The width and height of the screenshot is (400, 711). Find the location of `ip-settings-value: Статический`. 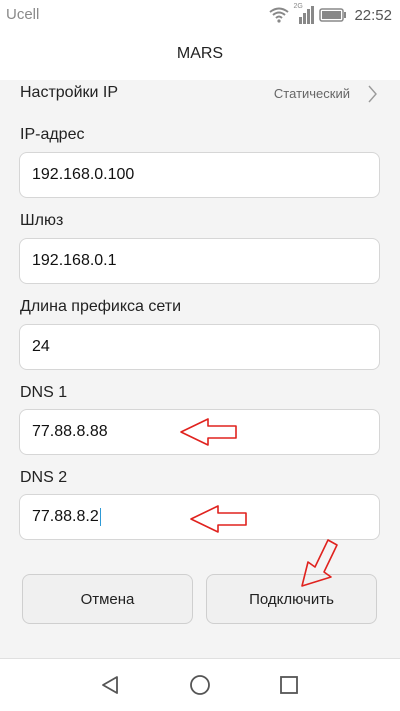

ip-settings-value: Статический is located at coordinates (311, 93).